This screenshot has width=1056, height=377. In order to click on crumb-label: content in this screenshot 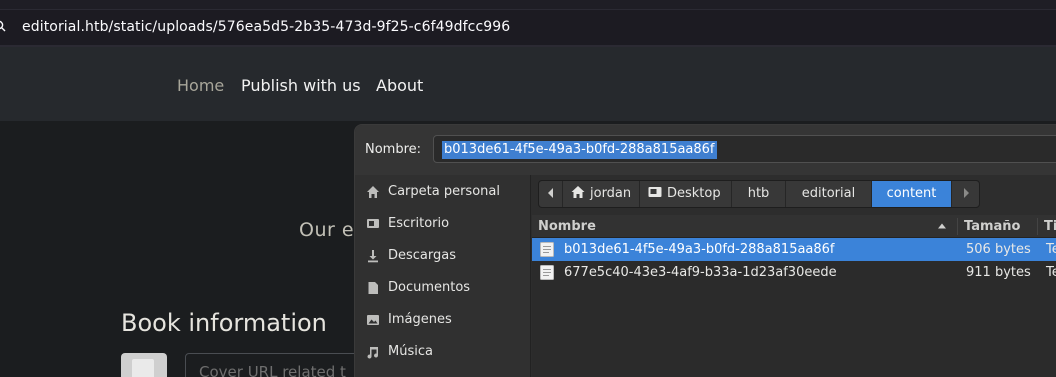, I will do `click(911, 193)`.